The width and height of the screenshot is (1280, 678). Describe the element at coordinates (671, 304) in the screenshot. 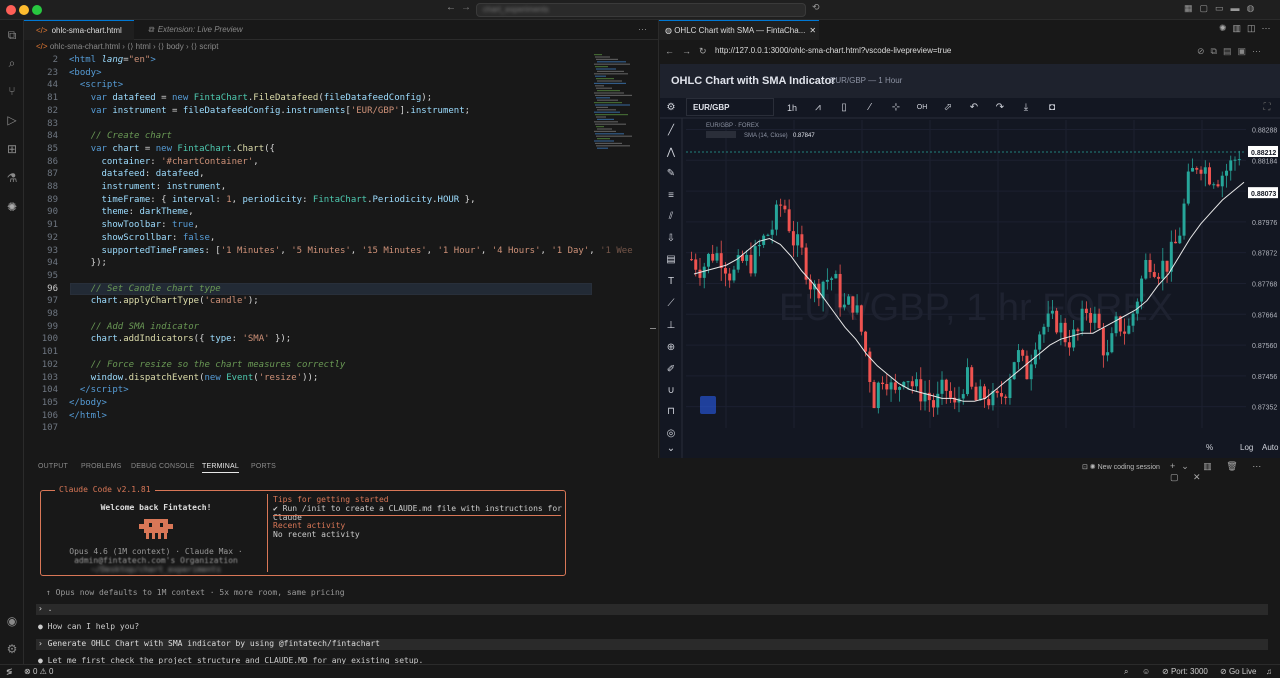

I see `ruler-icon: ⟋` at that location.